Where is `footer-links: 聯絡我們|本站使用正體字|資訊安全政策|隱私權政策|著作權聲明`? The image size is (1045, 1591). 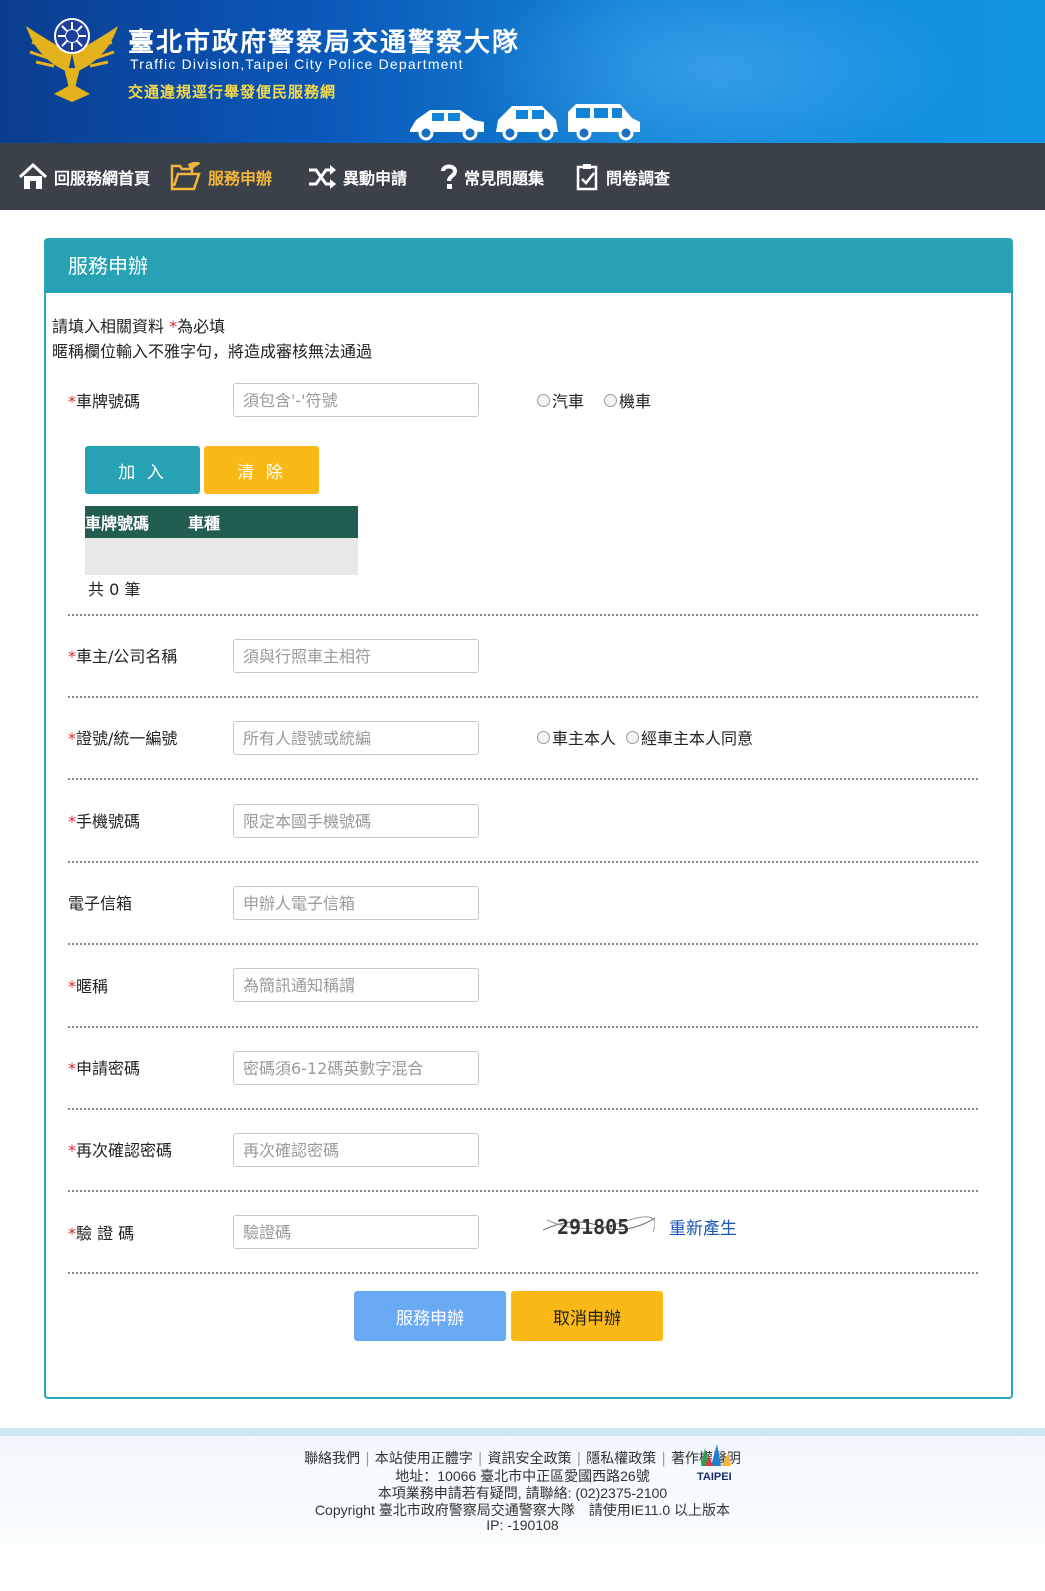
footer-links: 聯絡我們|本站使用正體字|資訊安全政策|隱私權政策|著作權聲明 is located at coordinates (522, 1458).